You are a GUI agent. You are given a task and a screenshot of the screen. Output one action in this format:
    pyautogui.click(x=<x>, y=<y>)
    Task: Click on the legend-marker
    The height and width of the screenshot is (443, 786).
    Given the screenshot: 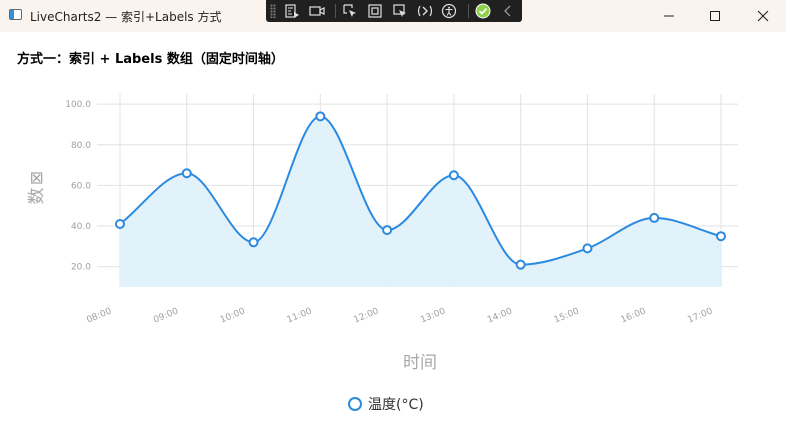 What is the action you would take?
    pyautogui.click(x=355, y=404)
    